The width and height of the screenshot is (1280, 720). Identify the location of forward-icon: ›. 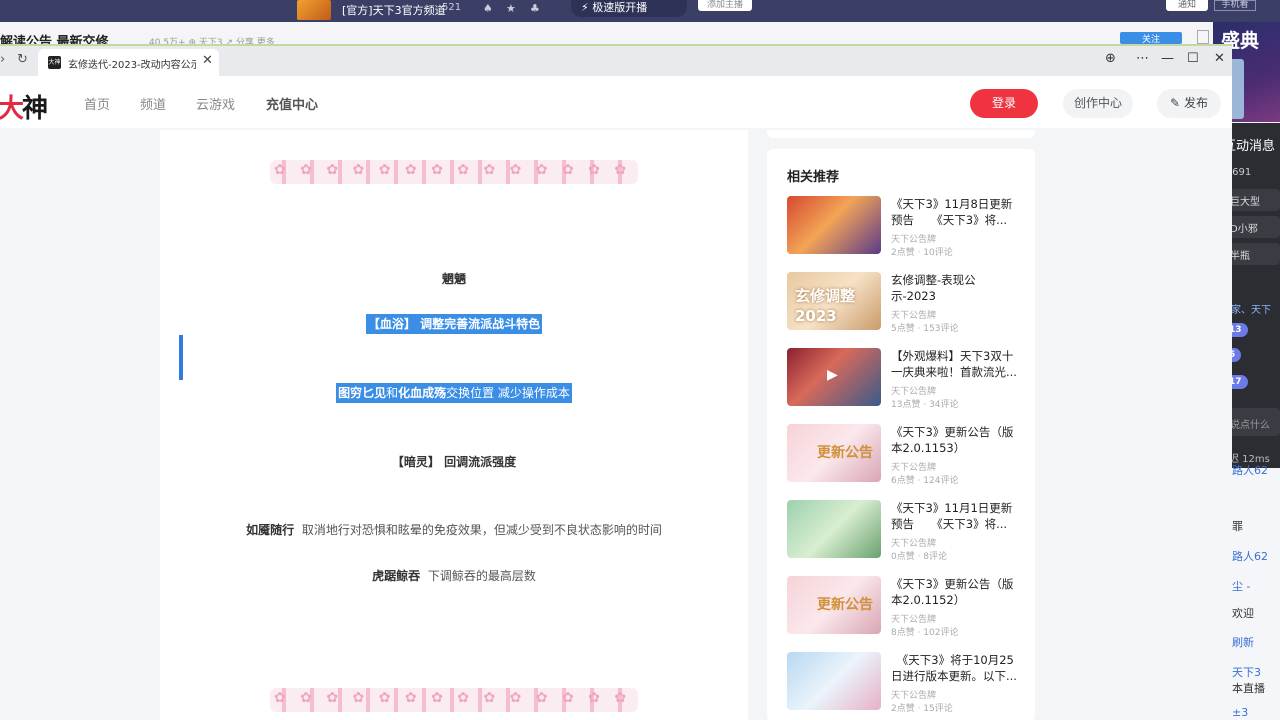
(2, 59).